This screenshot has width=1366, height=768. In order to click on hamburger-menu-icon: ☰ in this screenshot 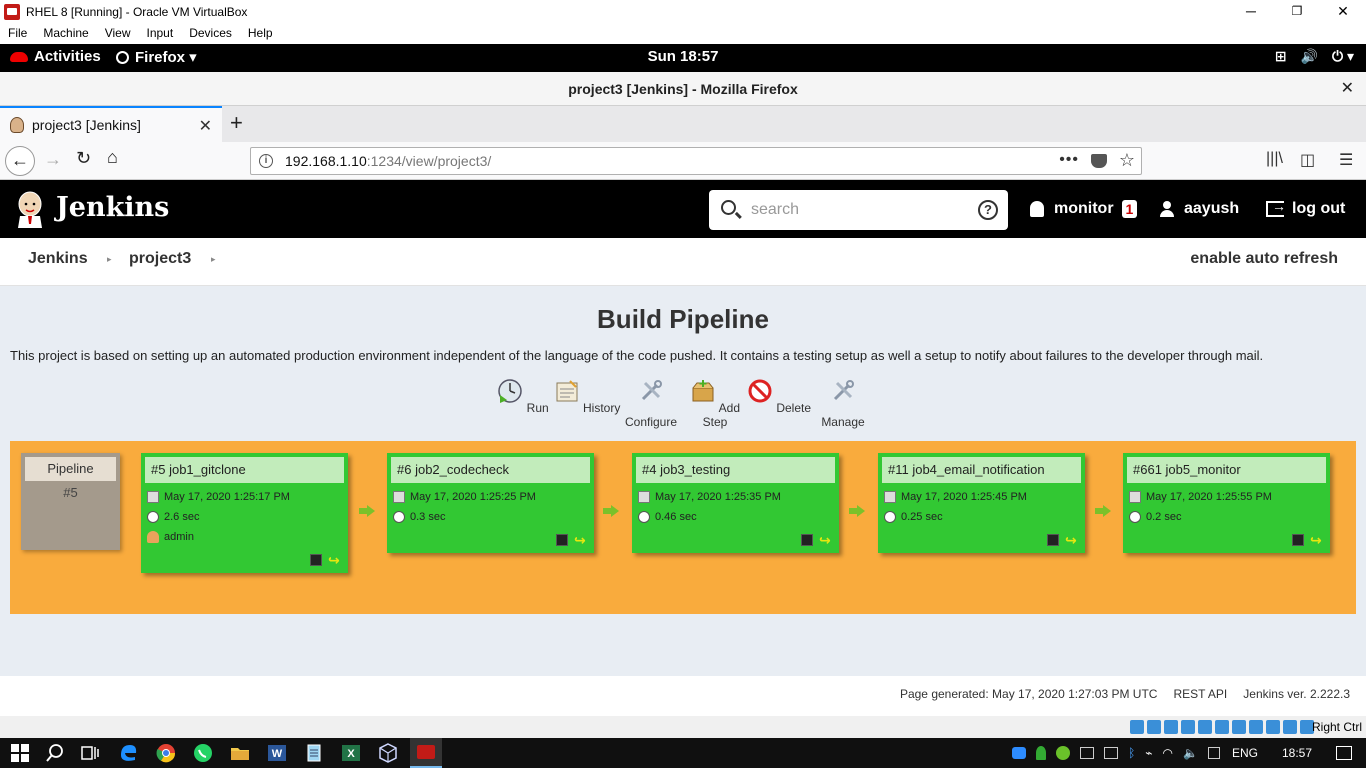, I will do `click(1346, 160)`.